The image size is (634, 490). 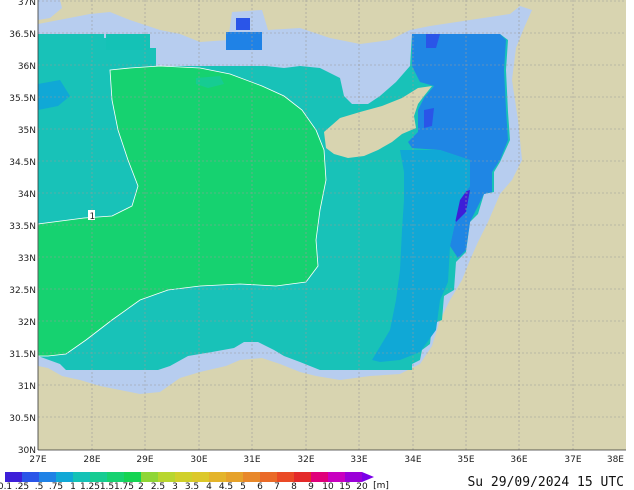 I want to click on lon-tick-label: 31E, so click(x=251, y=460).